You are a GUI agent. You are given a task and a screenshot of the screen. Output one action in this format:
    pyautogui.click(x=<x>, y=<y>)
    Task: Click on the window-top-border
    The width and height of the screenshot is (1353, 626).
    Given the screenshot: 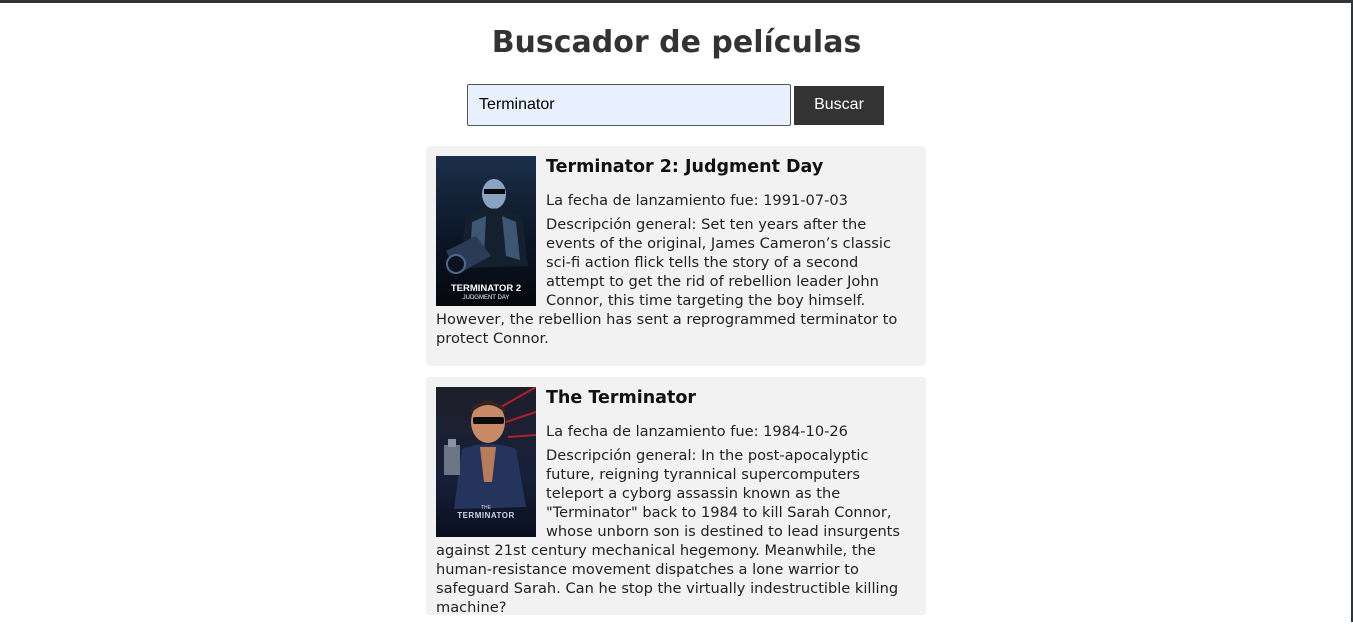 What is the action you would take?
    pyautogui.click(x=676, y=1)
    